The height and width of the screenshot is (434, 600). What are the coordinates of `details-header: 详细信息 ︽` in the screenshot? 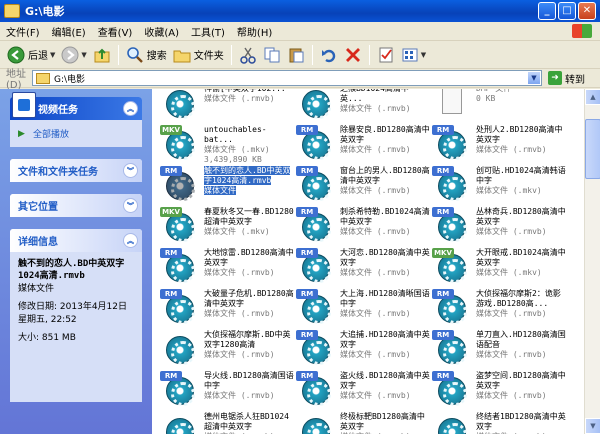 It's located at (76, 240).